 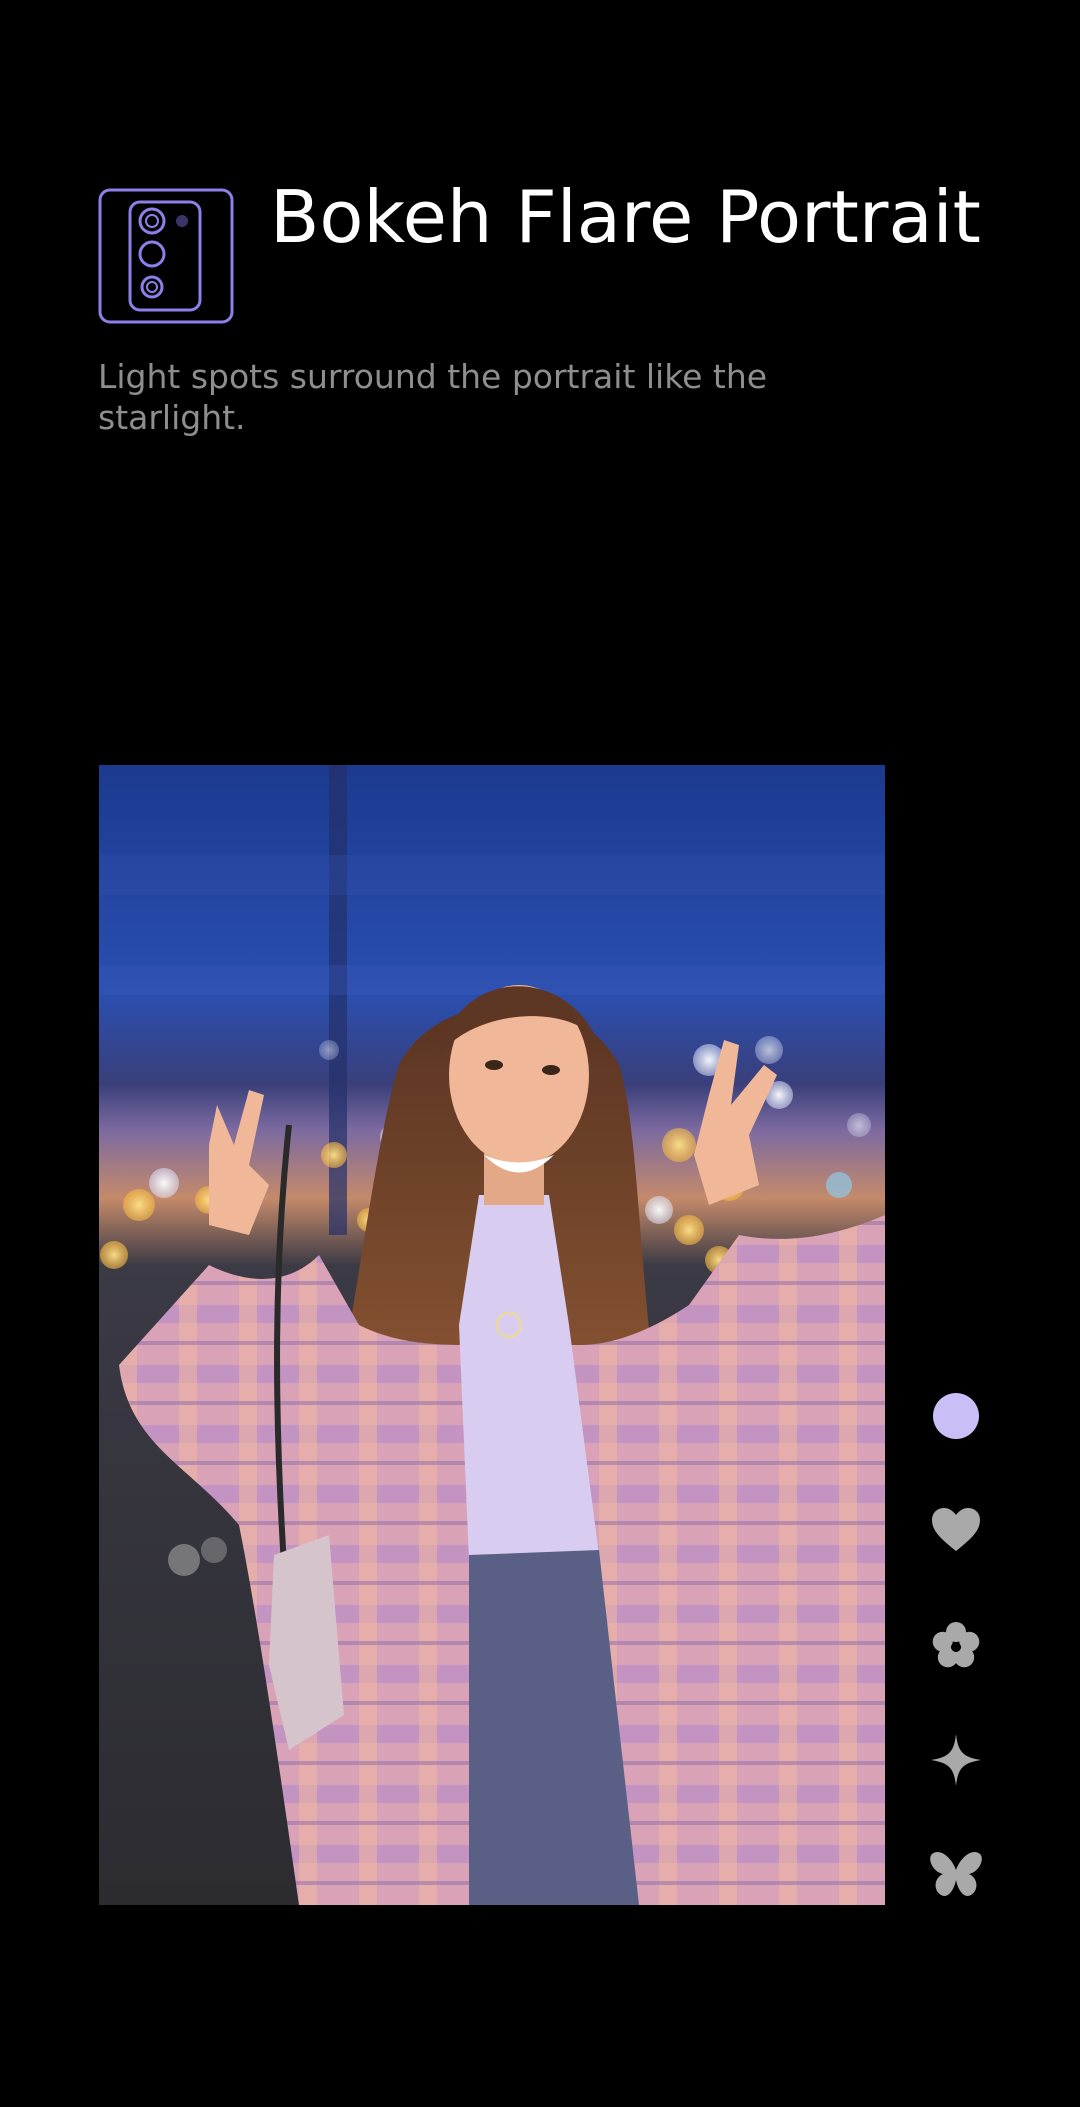 I want to click on effect-star-option, so click(x=956, y=1760).